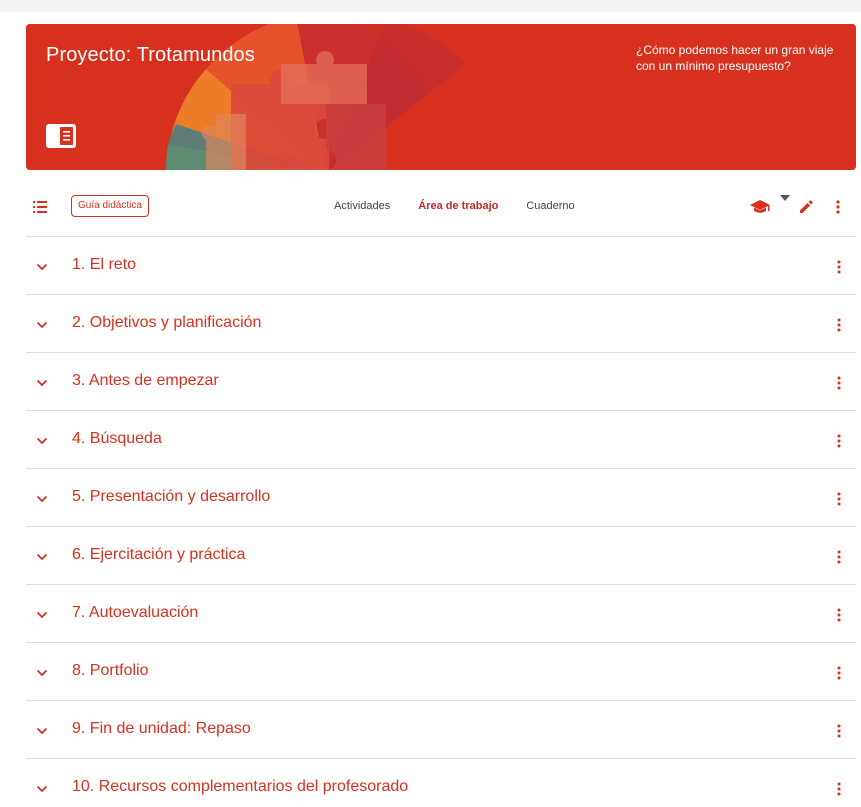 The height and width of the screenshot is (807, 861). I want to click on section-row-4: 4. Búsqueda, so click(441, 439).